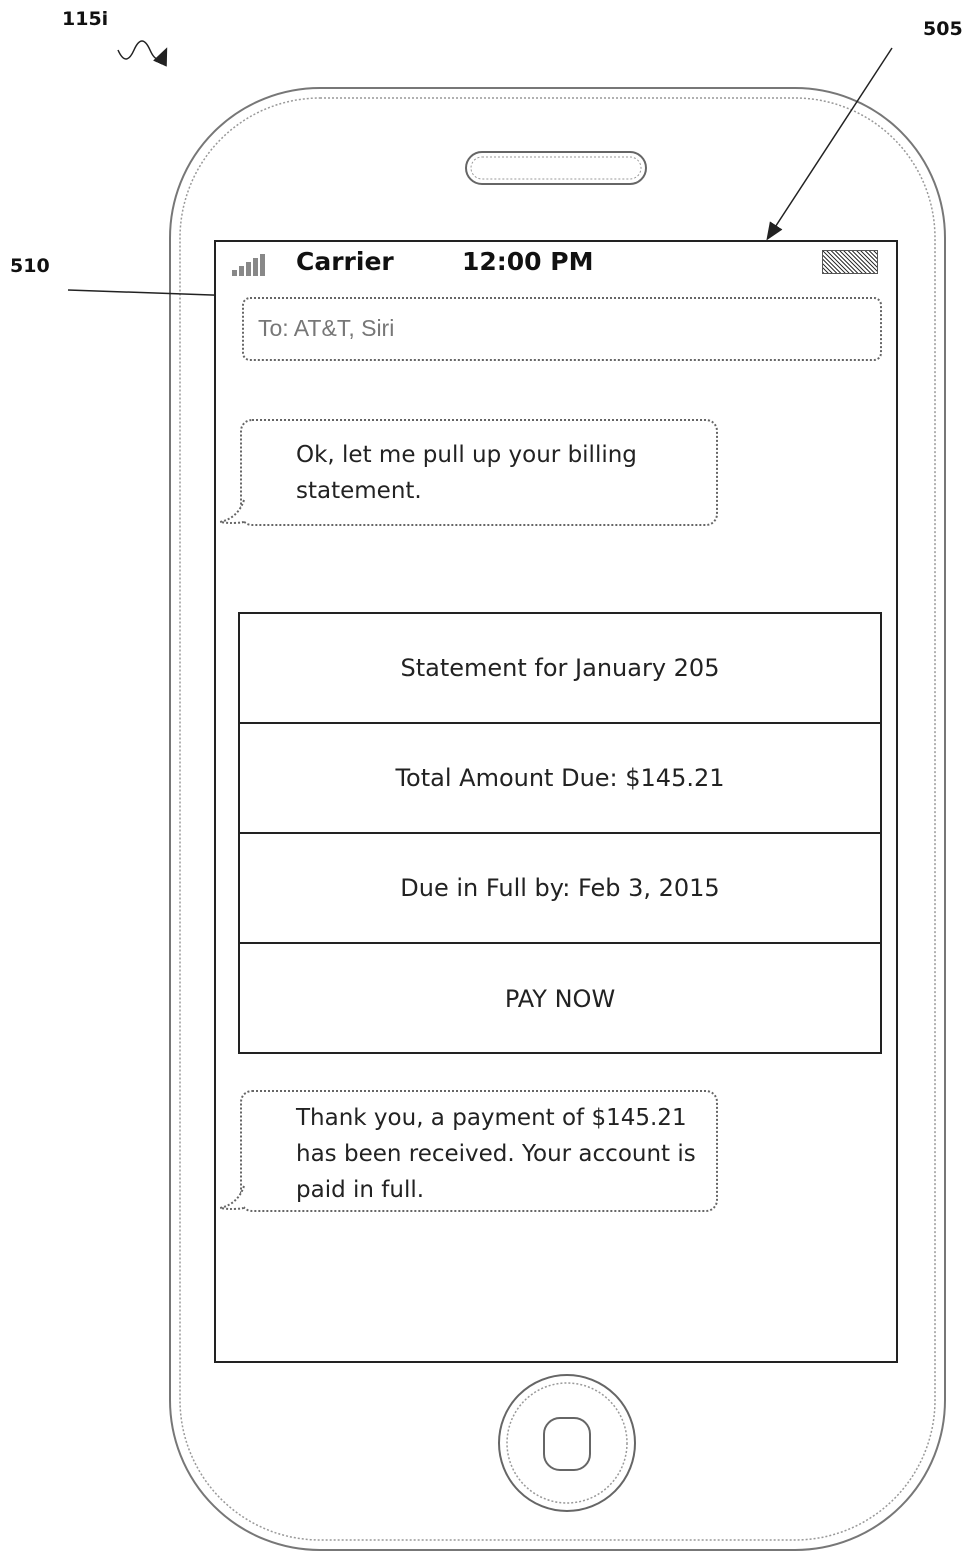 The width and height of the screenshot is (969, 1558). I want to click on message-line: paid in full., so click(360, 1190).